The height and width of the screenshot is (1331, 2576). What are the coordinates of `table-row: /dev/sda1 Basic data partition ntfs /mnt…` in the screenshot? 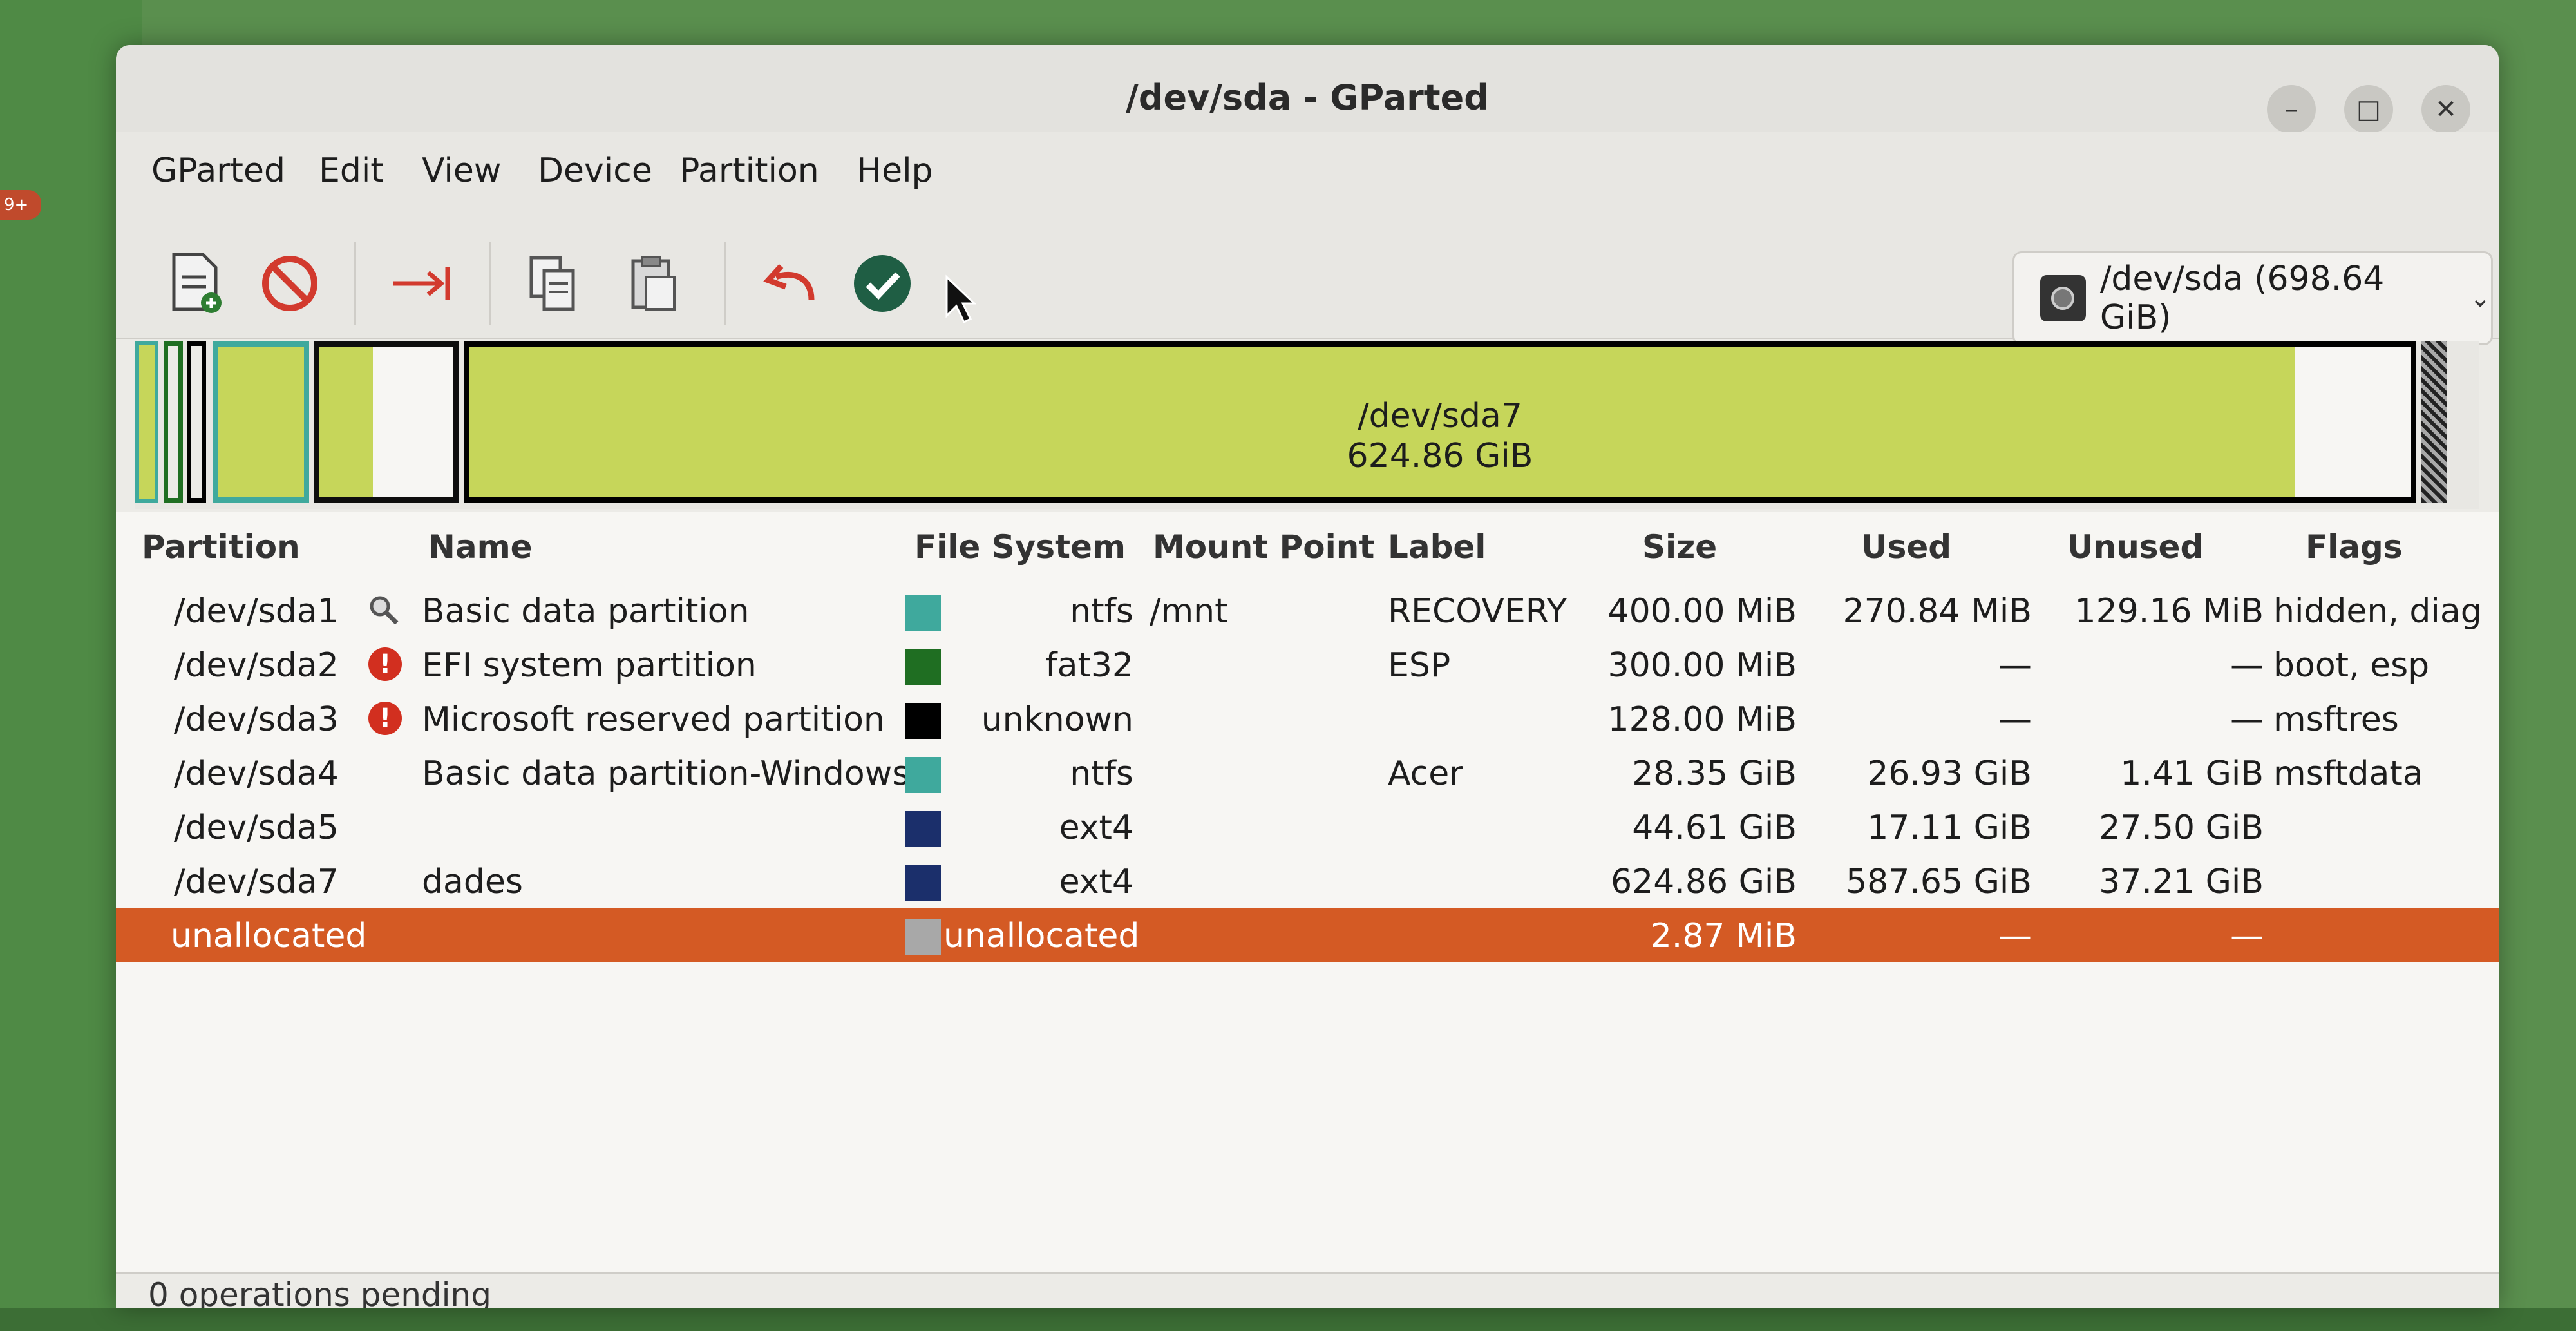 It's located at (1307, 610).